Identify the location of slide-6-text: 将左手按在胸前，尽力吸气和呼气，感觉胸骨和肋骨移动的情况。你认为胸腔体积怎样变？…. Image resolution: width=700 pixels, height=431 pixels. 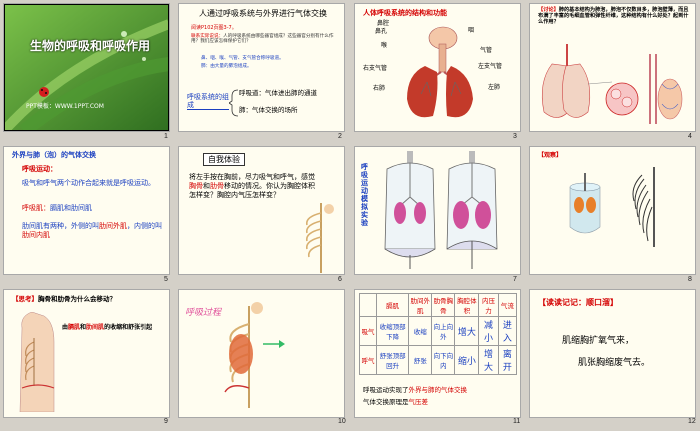
(254, 186).